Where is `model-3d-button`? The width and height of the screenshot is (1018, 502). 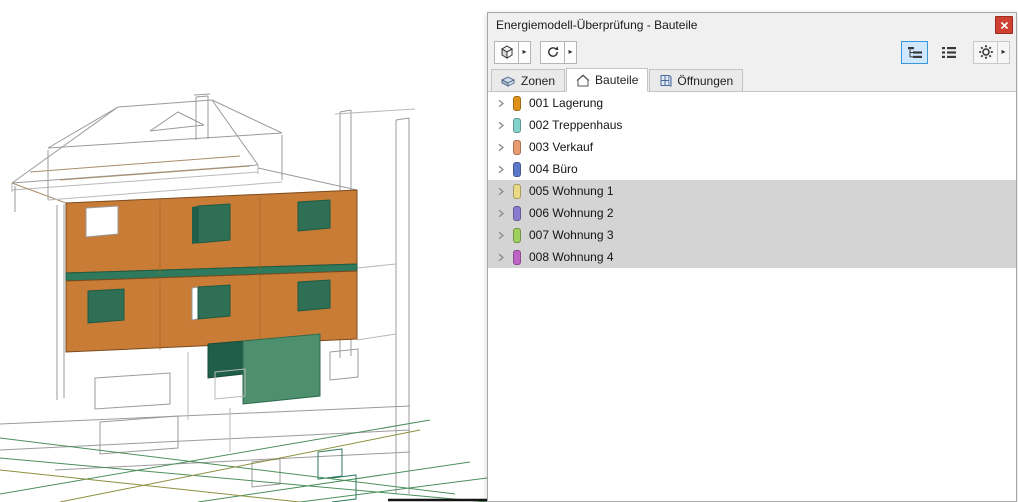 model-3d-button is located at coordinates (506, 52).